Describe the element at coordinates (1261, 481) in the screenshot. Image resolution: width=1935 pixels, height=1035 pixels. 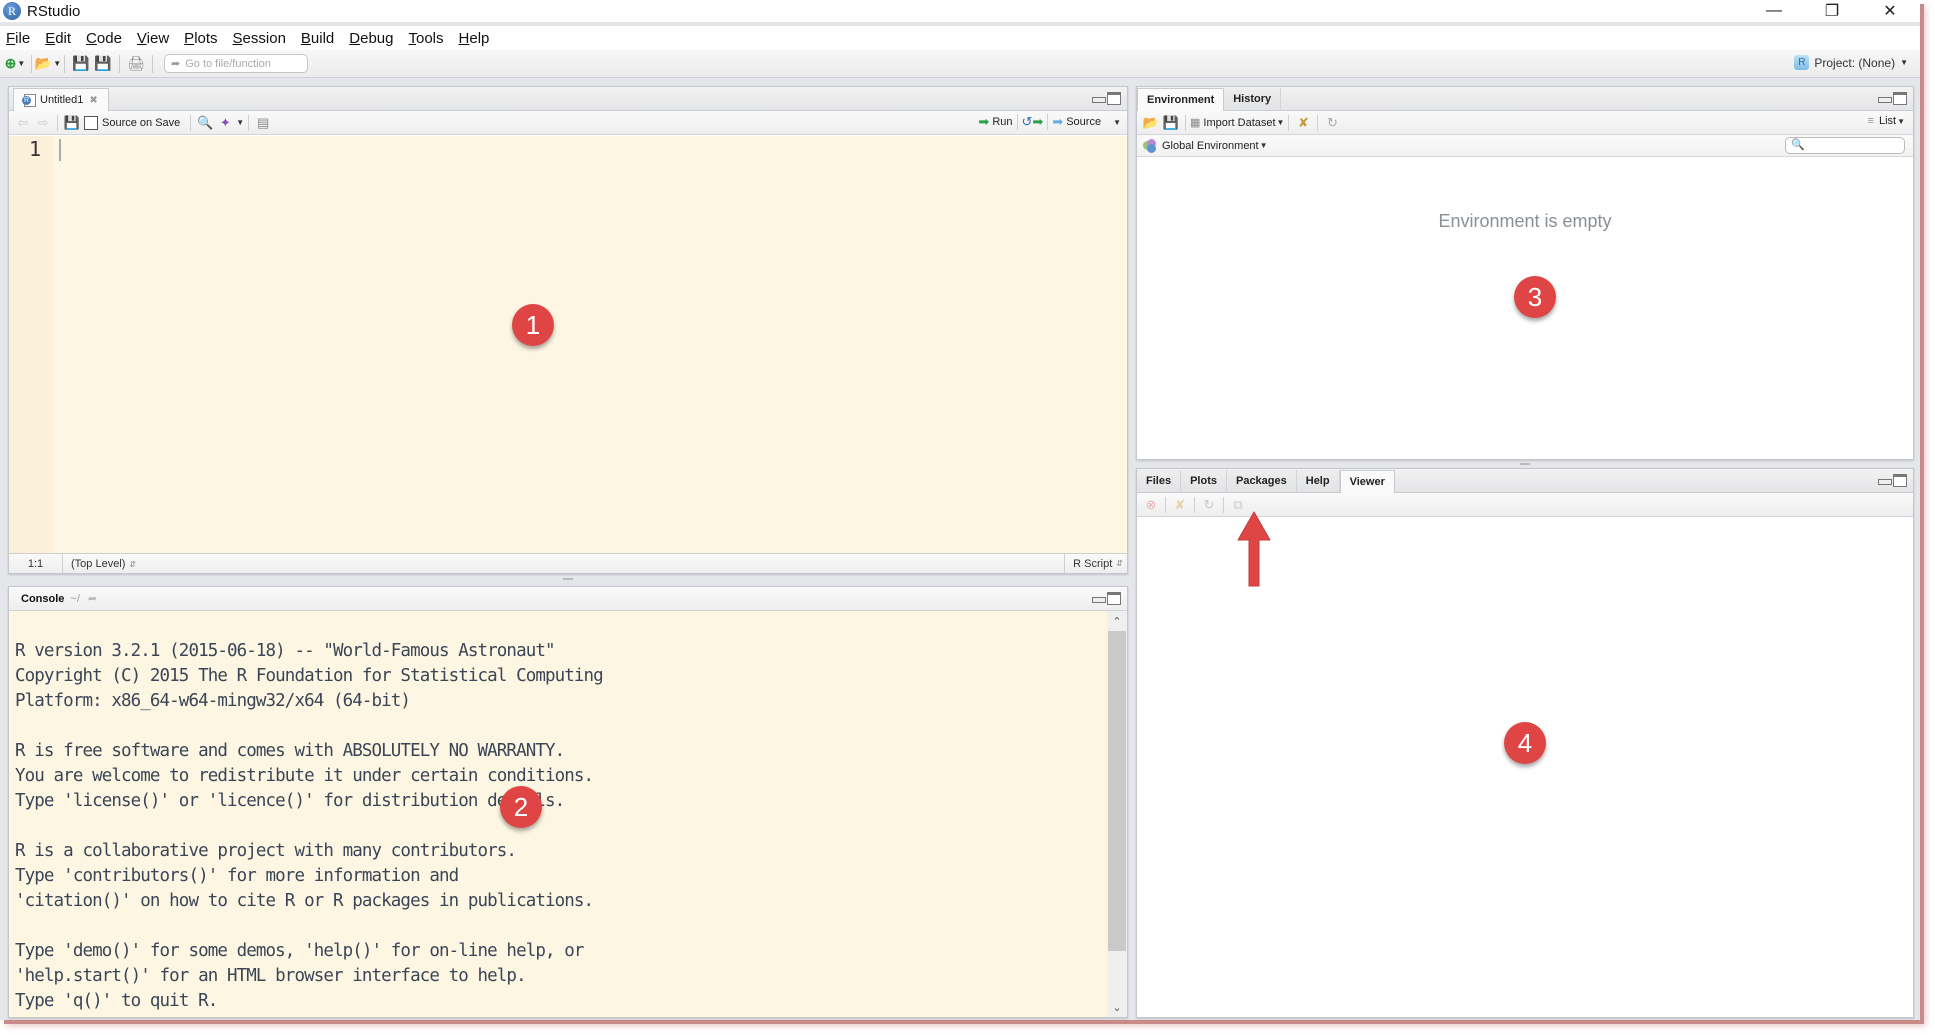
I see `tab-packages: Packages` at that location.